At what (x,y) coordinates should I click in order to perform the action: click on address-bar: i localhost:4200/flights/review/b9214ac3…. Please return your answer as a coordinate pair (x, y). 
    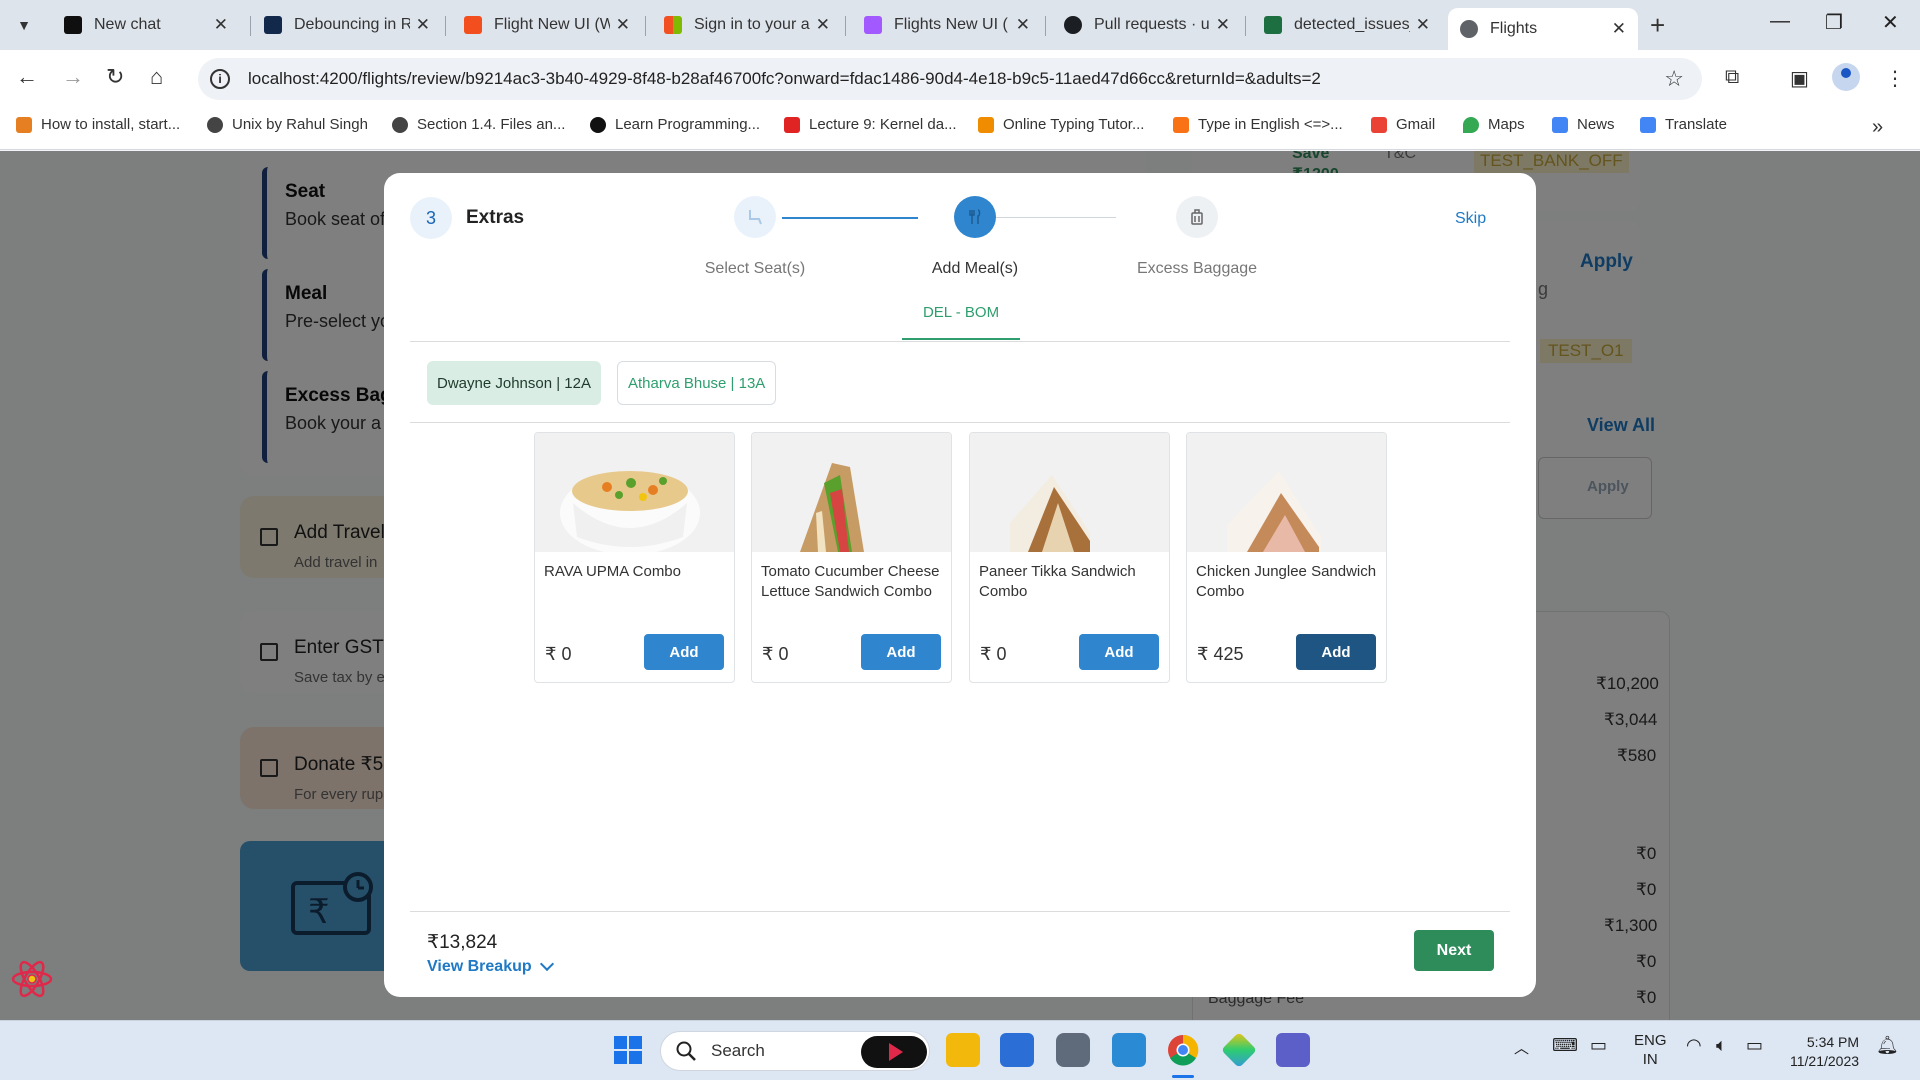
    Looking at the image, I should click on (950, 79).